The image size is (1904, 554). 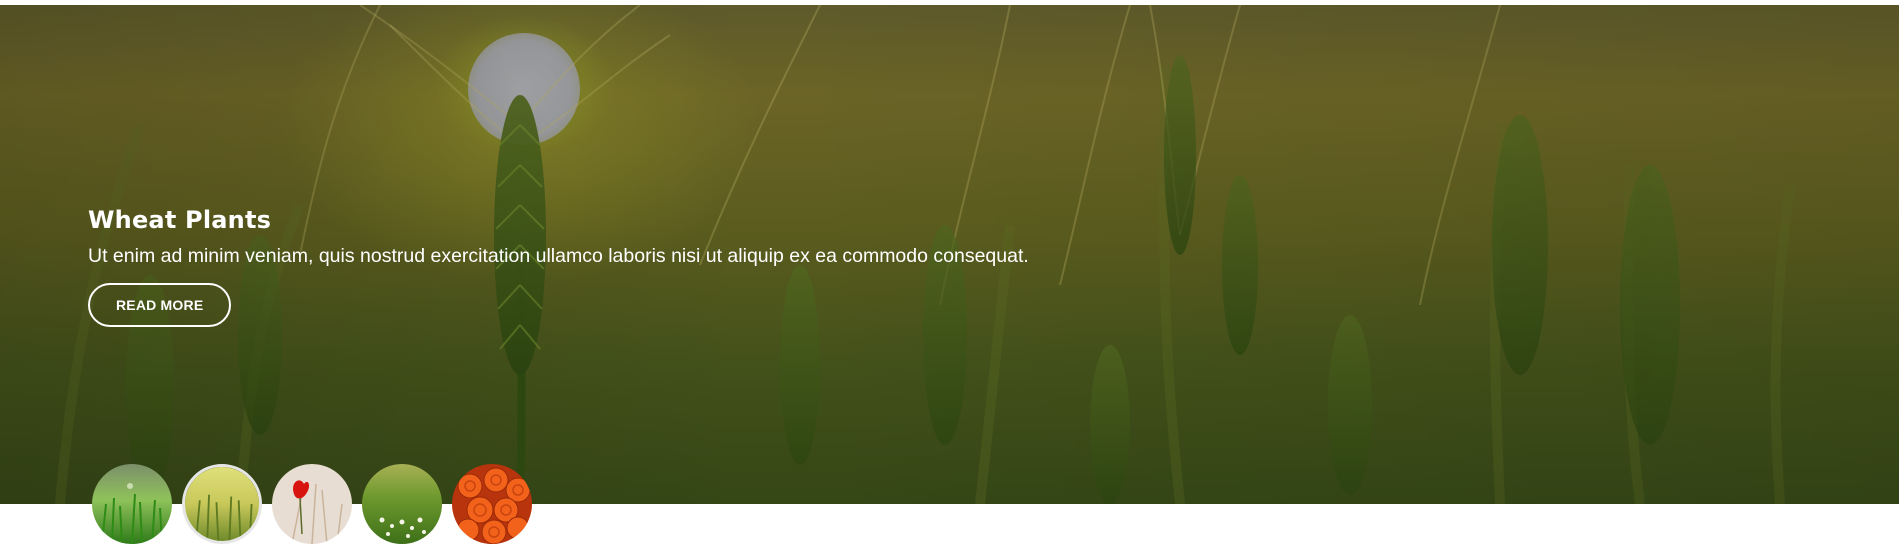 I want to click on slide-title: Wheat Plants, so click(x=180, y=220).